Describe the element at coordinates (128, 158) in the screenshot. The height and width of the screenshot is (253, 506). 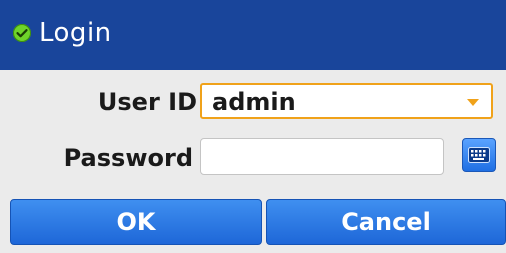
I see `password-label: Password` at that location.